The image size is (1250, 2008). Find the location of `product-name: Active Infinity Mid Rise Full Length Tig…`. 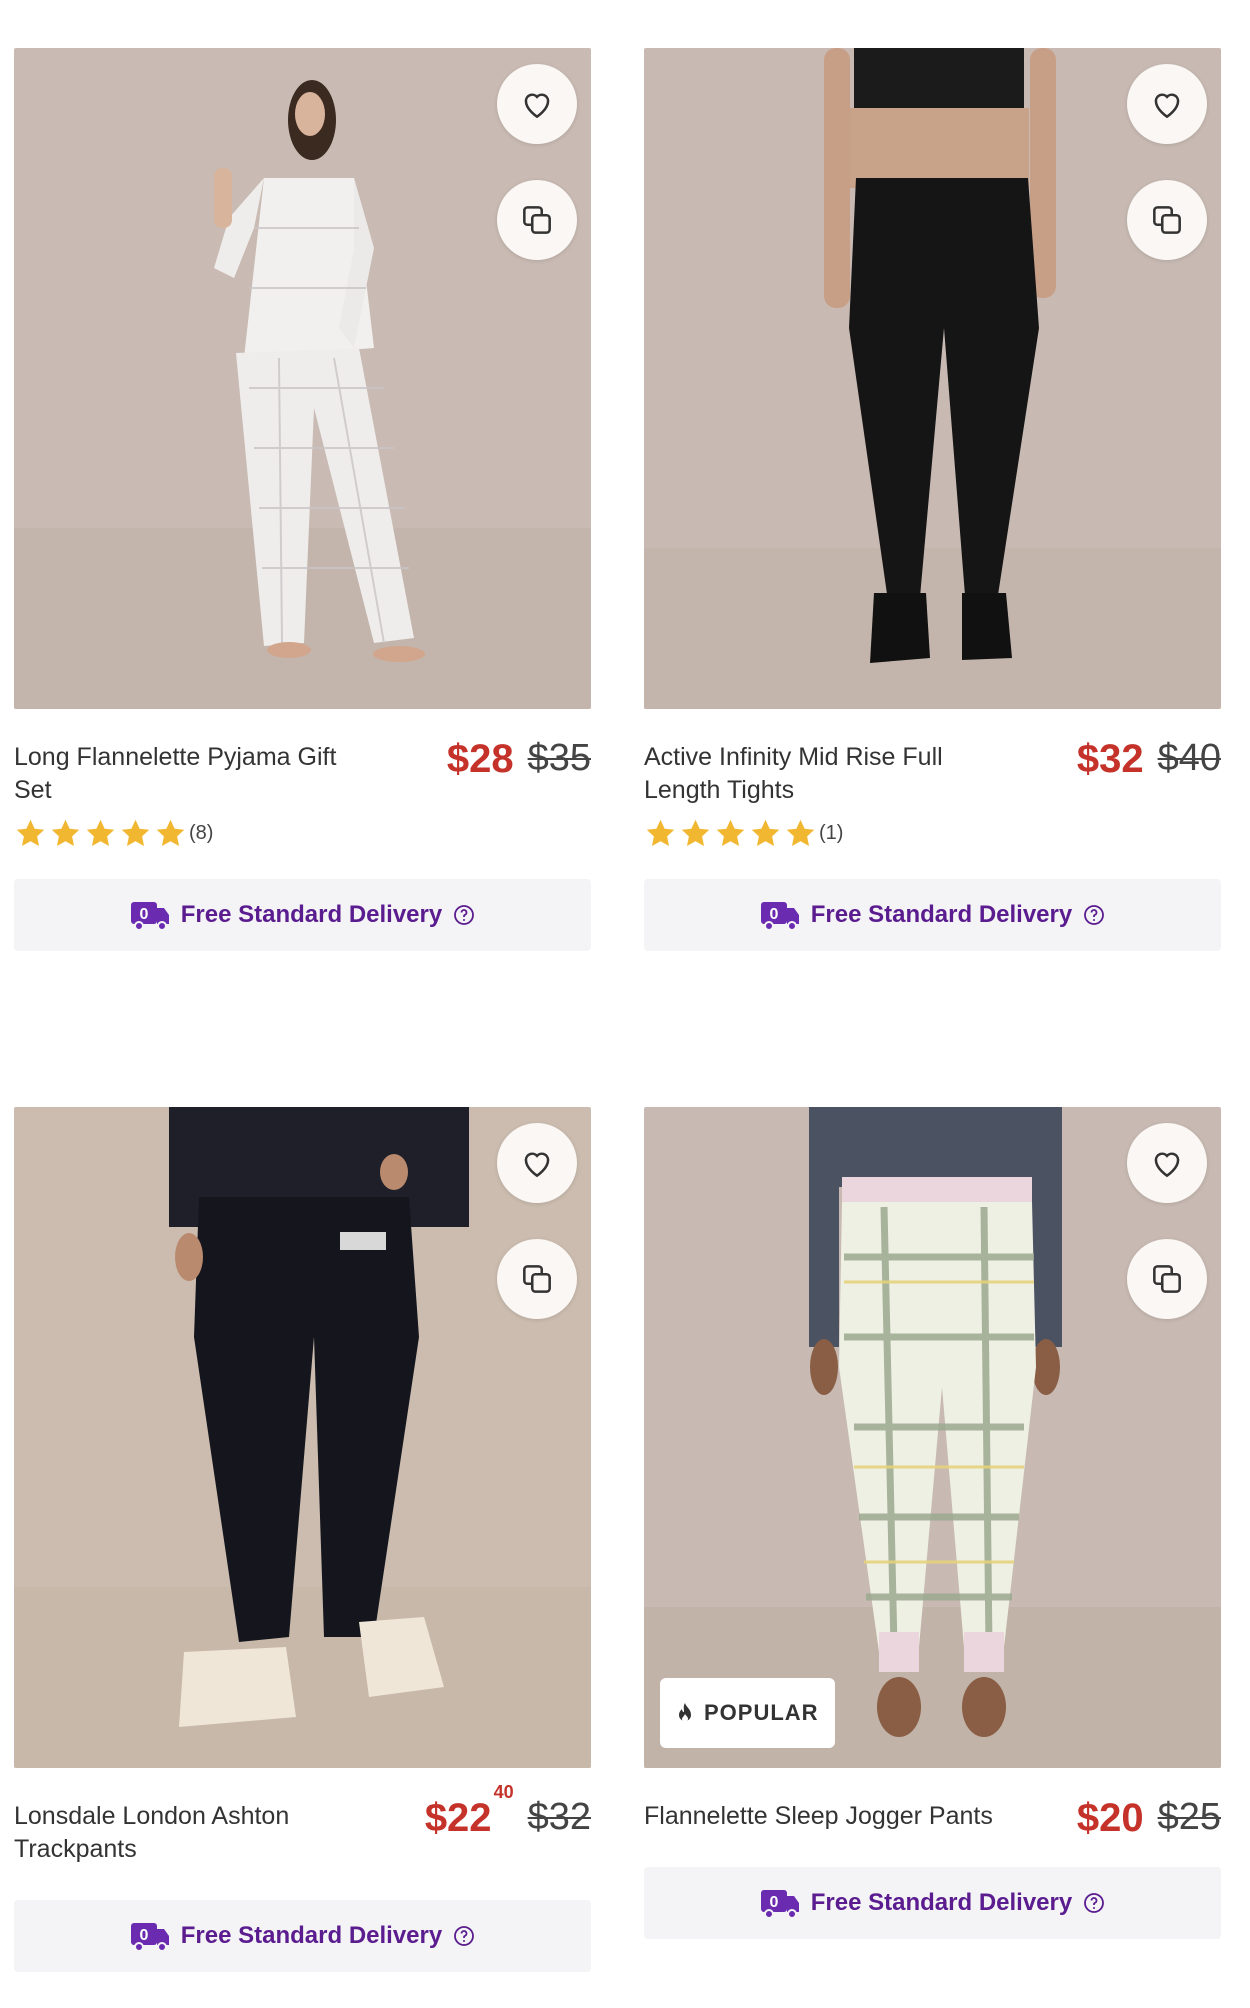

product-name: Active Infinity Mid Rise Full Length Tig… is located at coordinates (824, 774).